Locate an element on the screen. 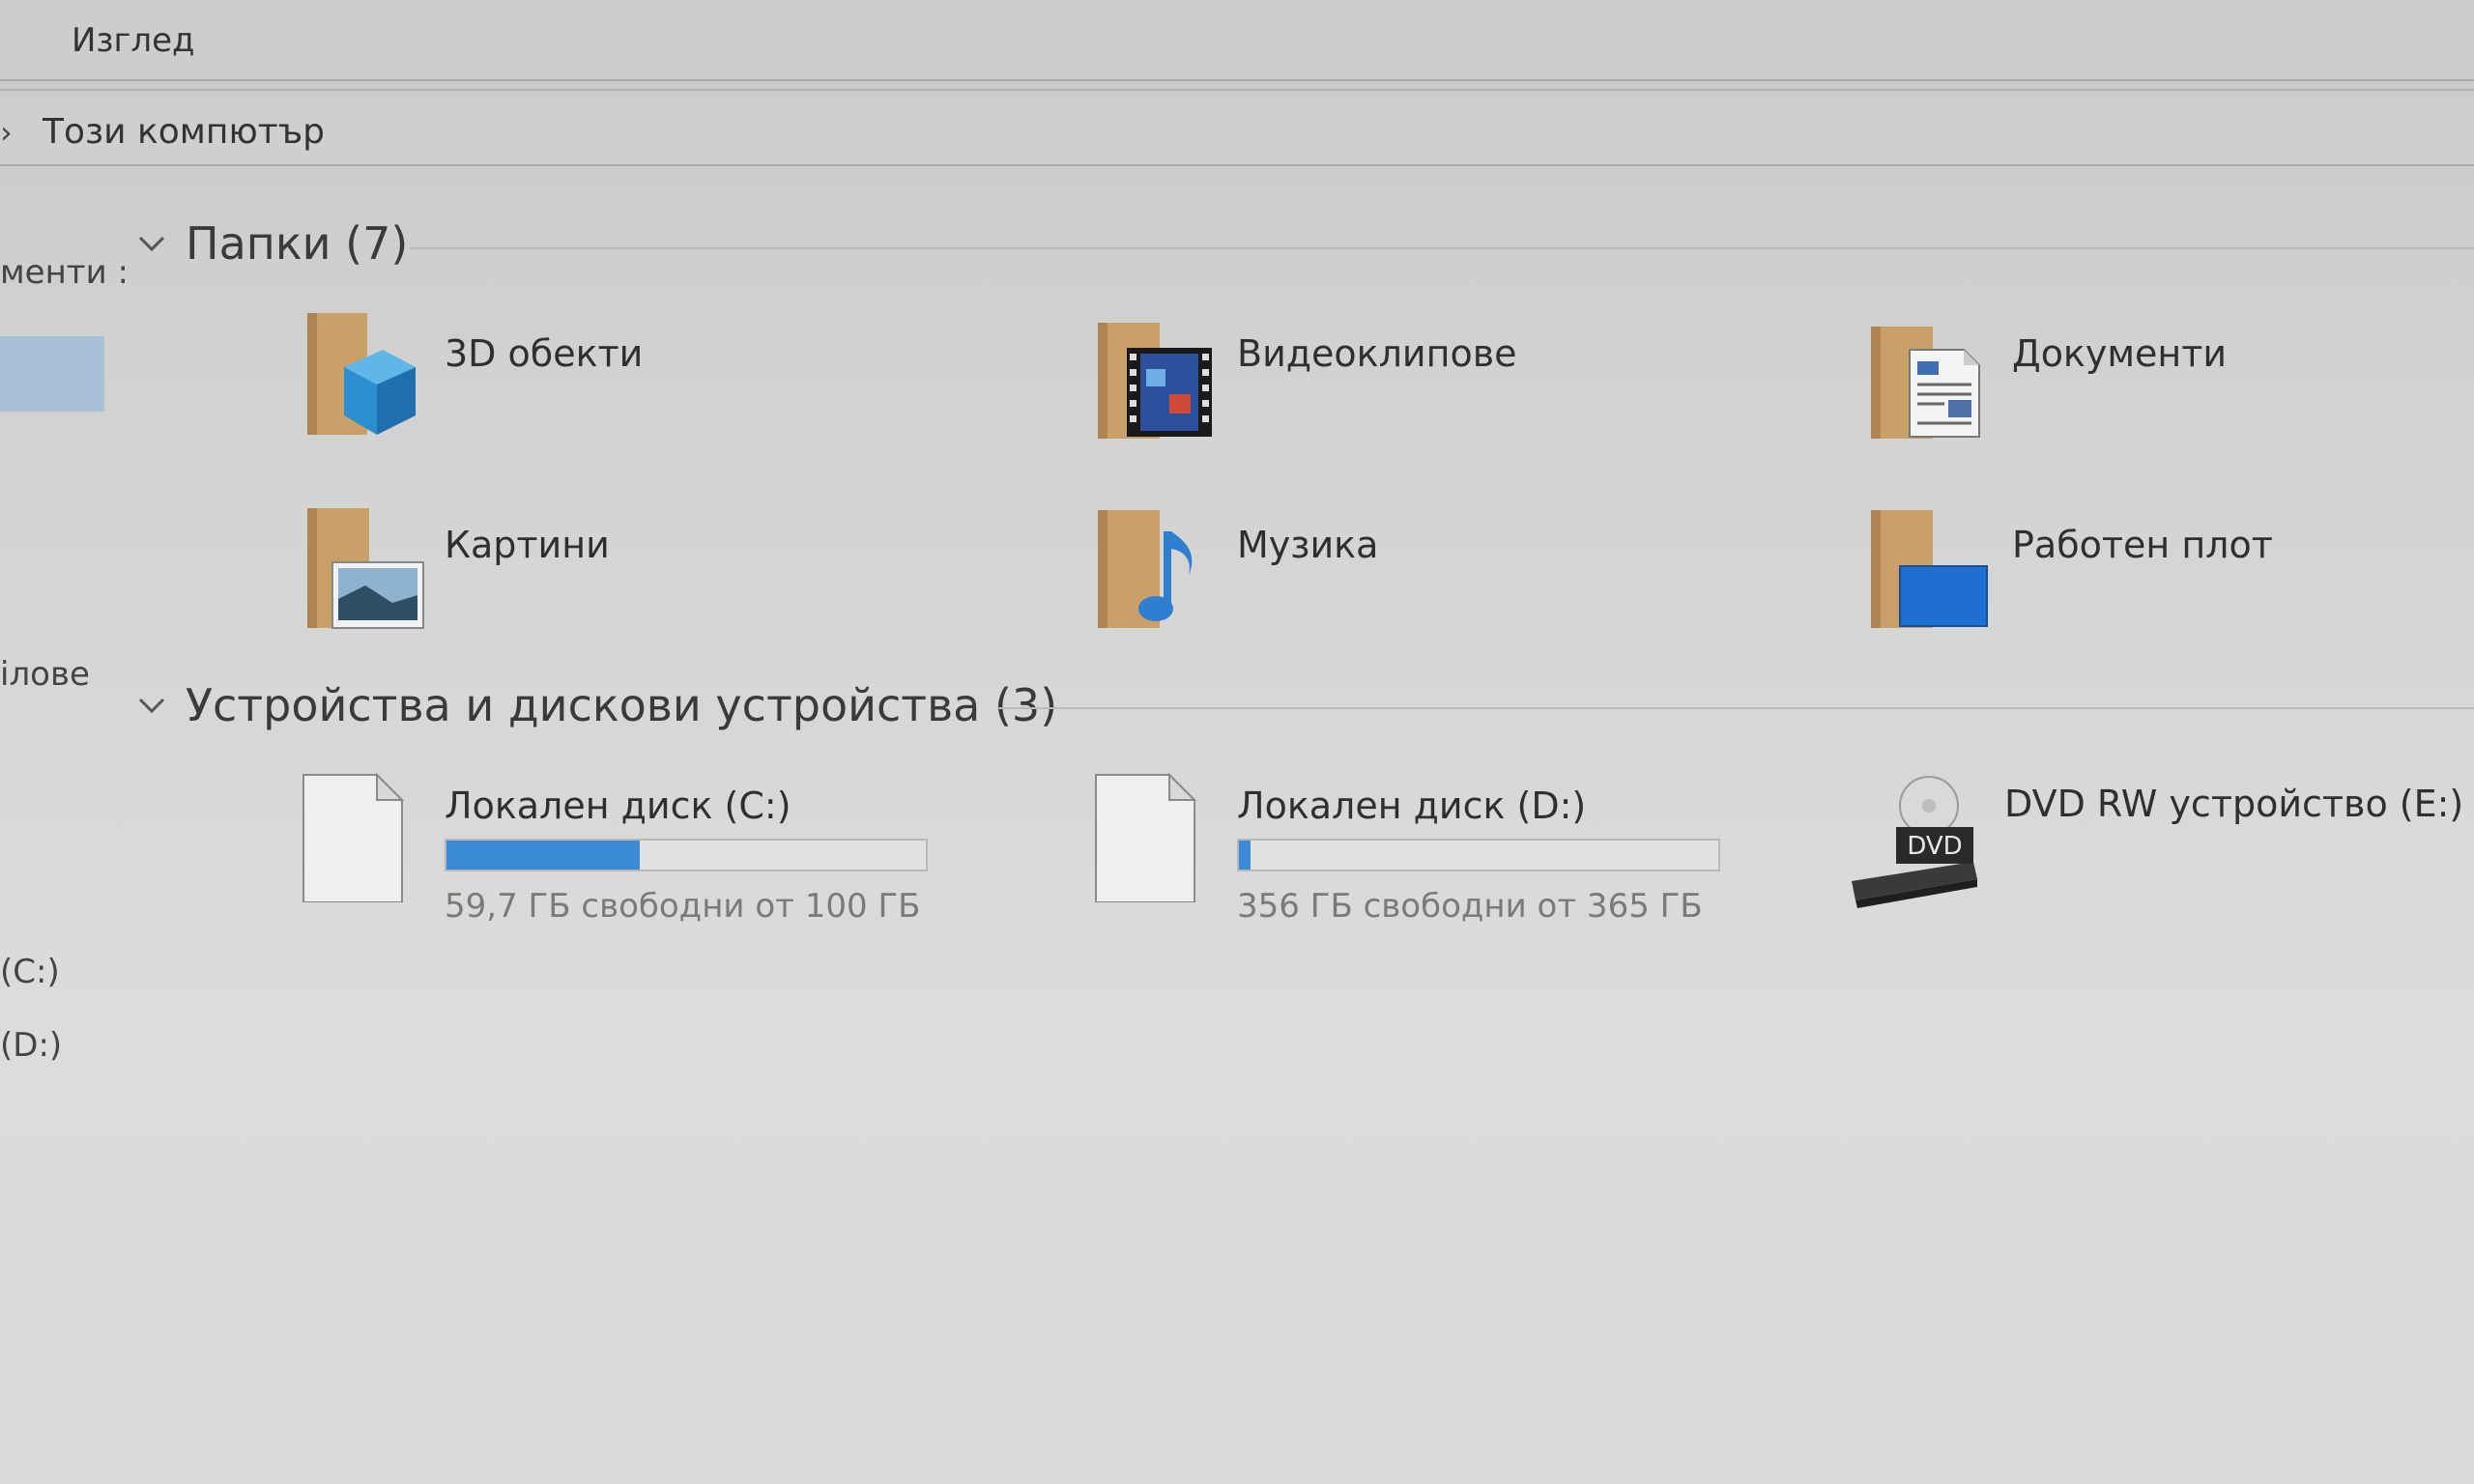  ribbon-divider is located at coordinates (1237, 90).